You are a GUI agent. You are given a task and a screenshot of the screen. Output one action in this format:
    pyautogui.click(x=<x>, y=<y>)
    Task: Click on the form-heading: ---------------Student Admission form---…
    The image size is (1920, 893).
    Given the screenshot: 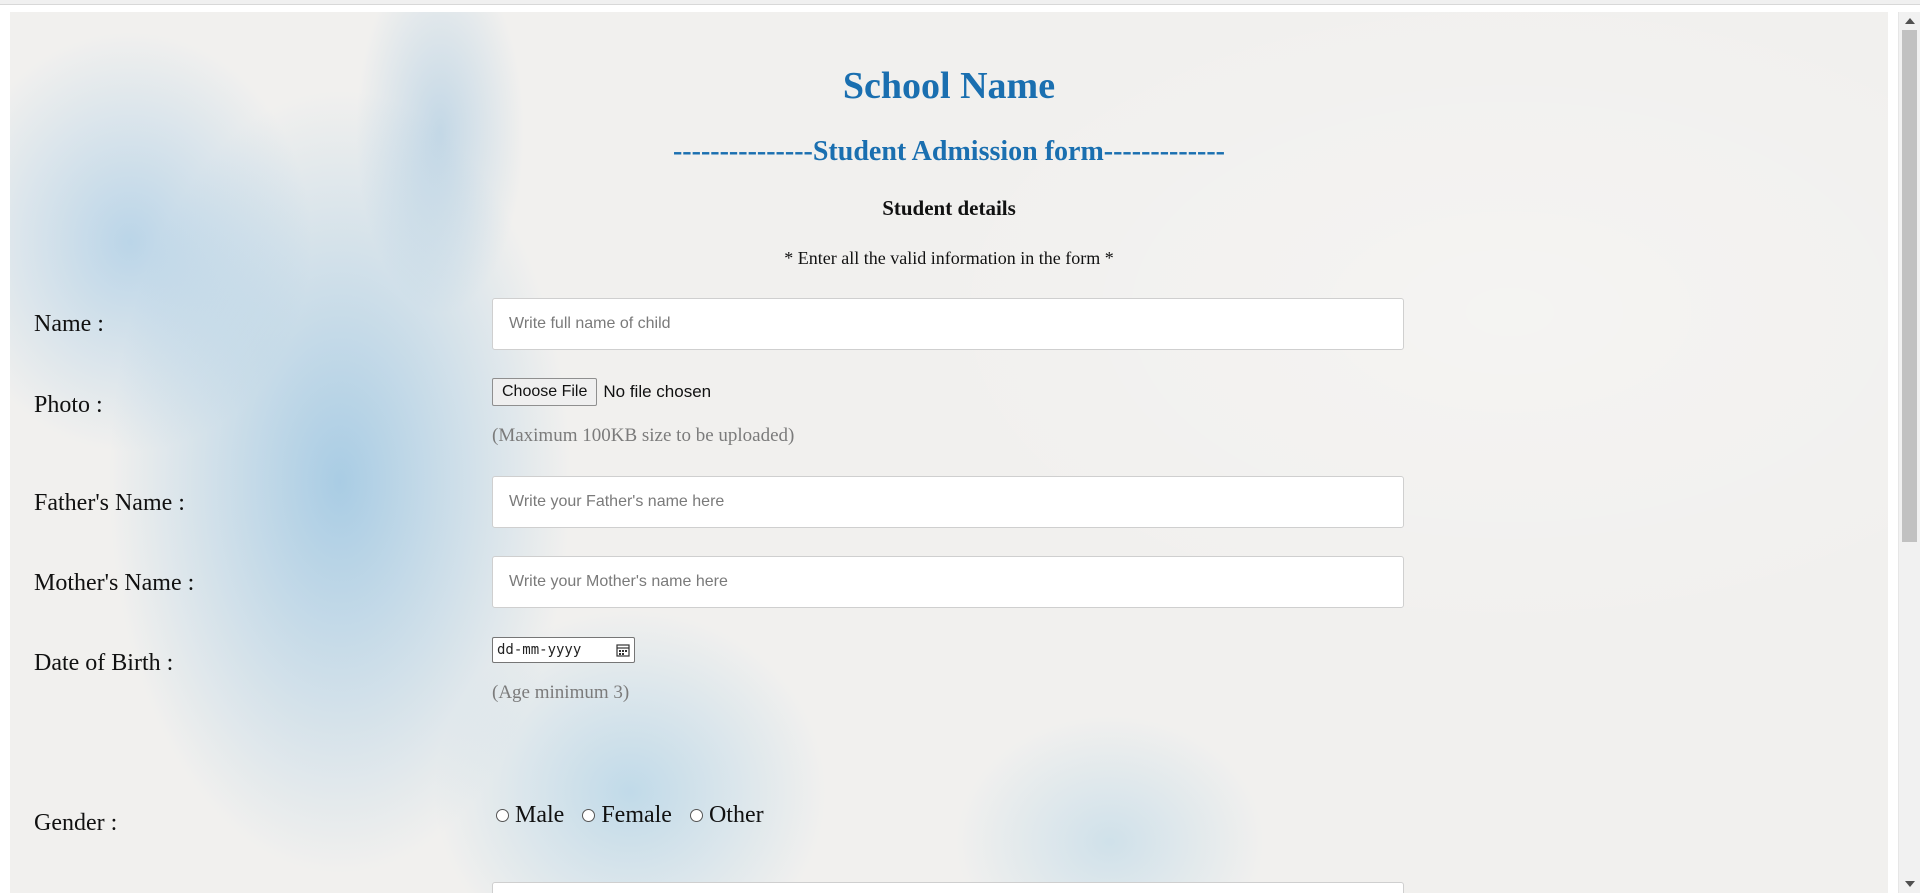 What is the action you would take?
    pyautogui.click(x=948, y=151)
    